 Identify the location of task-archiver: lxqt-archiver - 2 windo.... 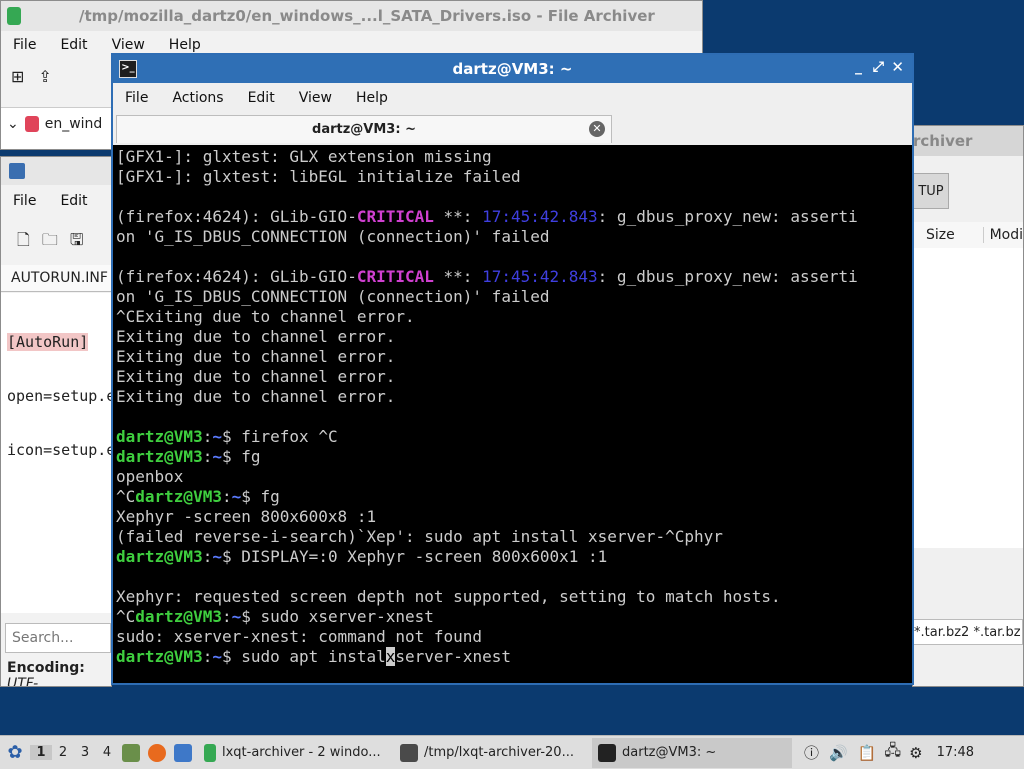
(296, 753).